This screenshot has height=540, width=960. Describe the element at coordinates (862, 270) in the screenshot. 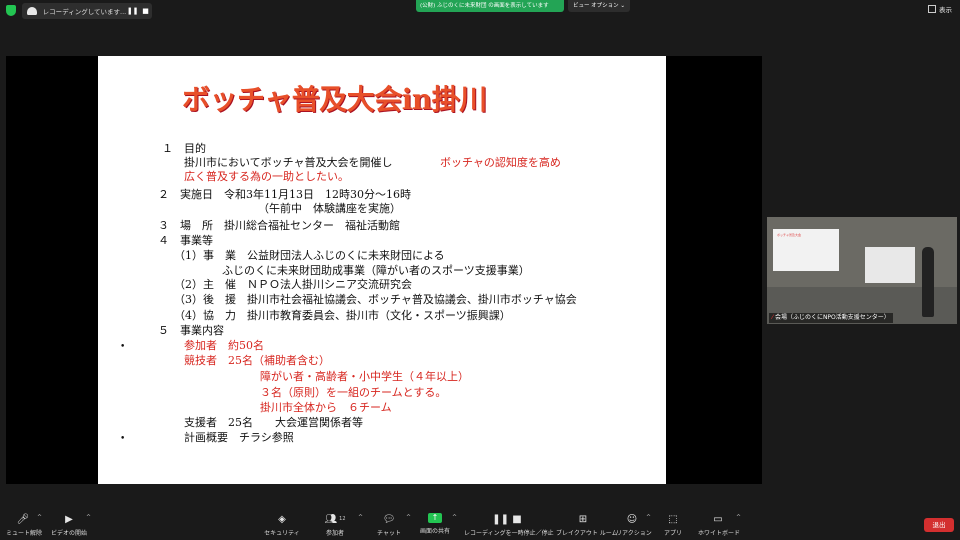

I see `participant-video: ボッチャ普及大会 ⁄ 会場（ふじのくにNPO活動支援センター）` at that location.